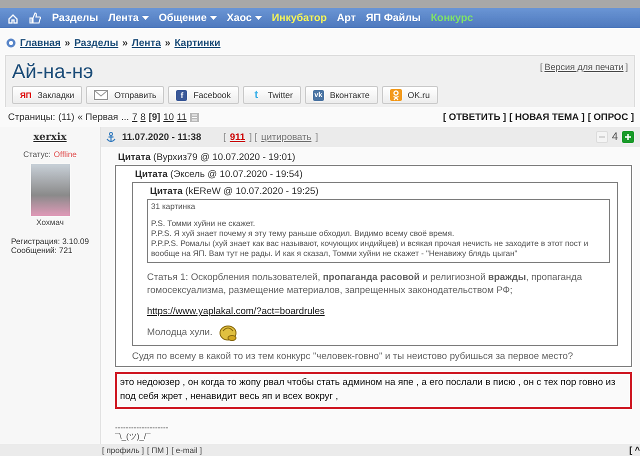 This screenshot has height=456, width=640. What do you see at coordinates (49, 241) in the screenshot?
I see `registration-date: Регистрация: 3.10.09` at bounding box center [49, 241].